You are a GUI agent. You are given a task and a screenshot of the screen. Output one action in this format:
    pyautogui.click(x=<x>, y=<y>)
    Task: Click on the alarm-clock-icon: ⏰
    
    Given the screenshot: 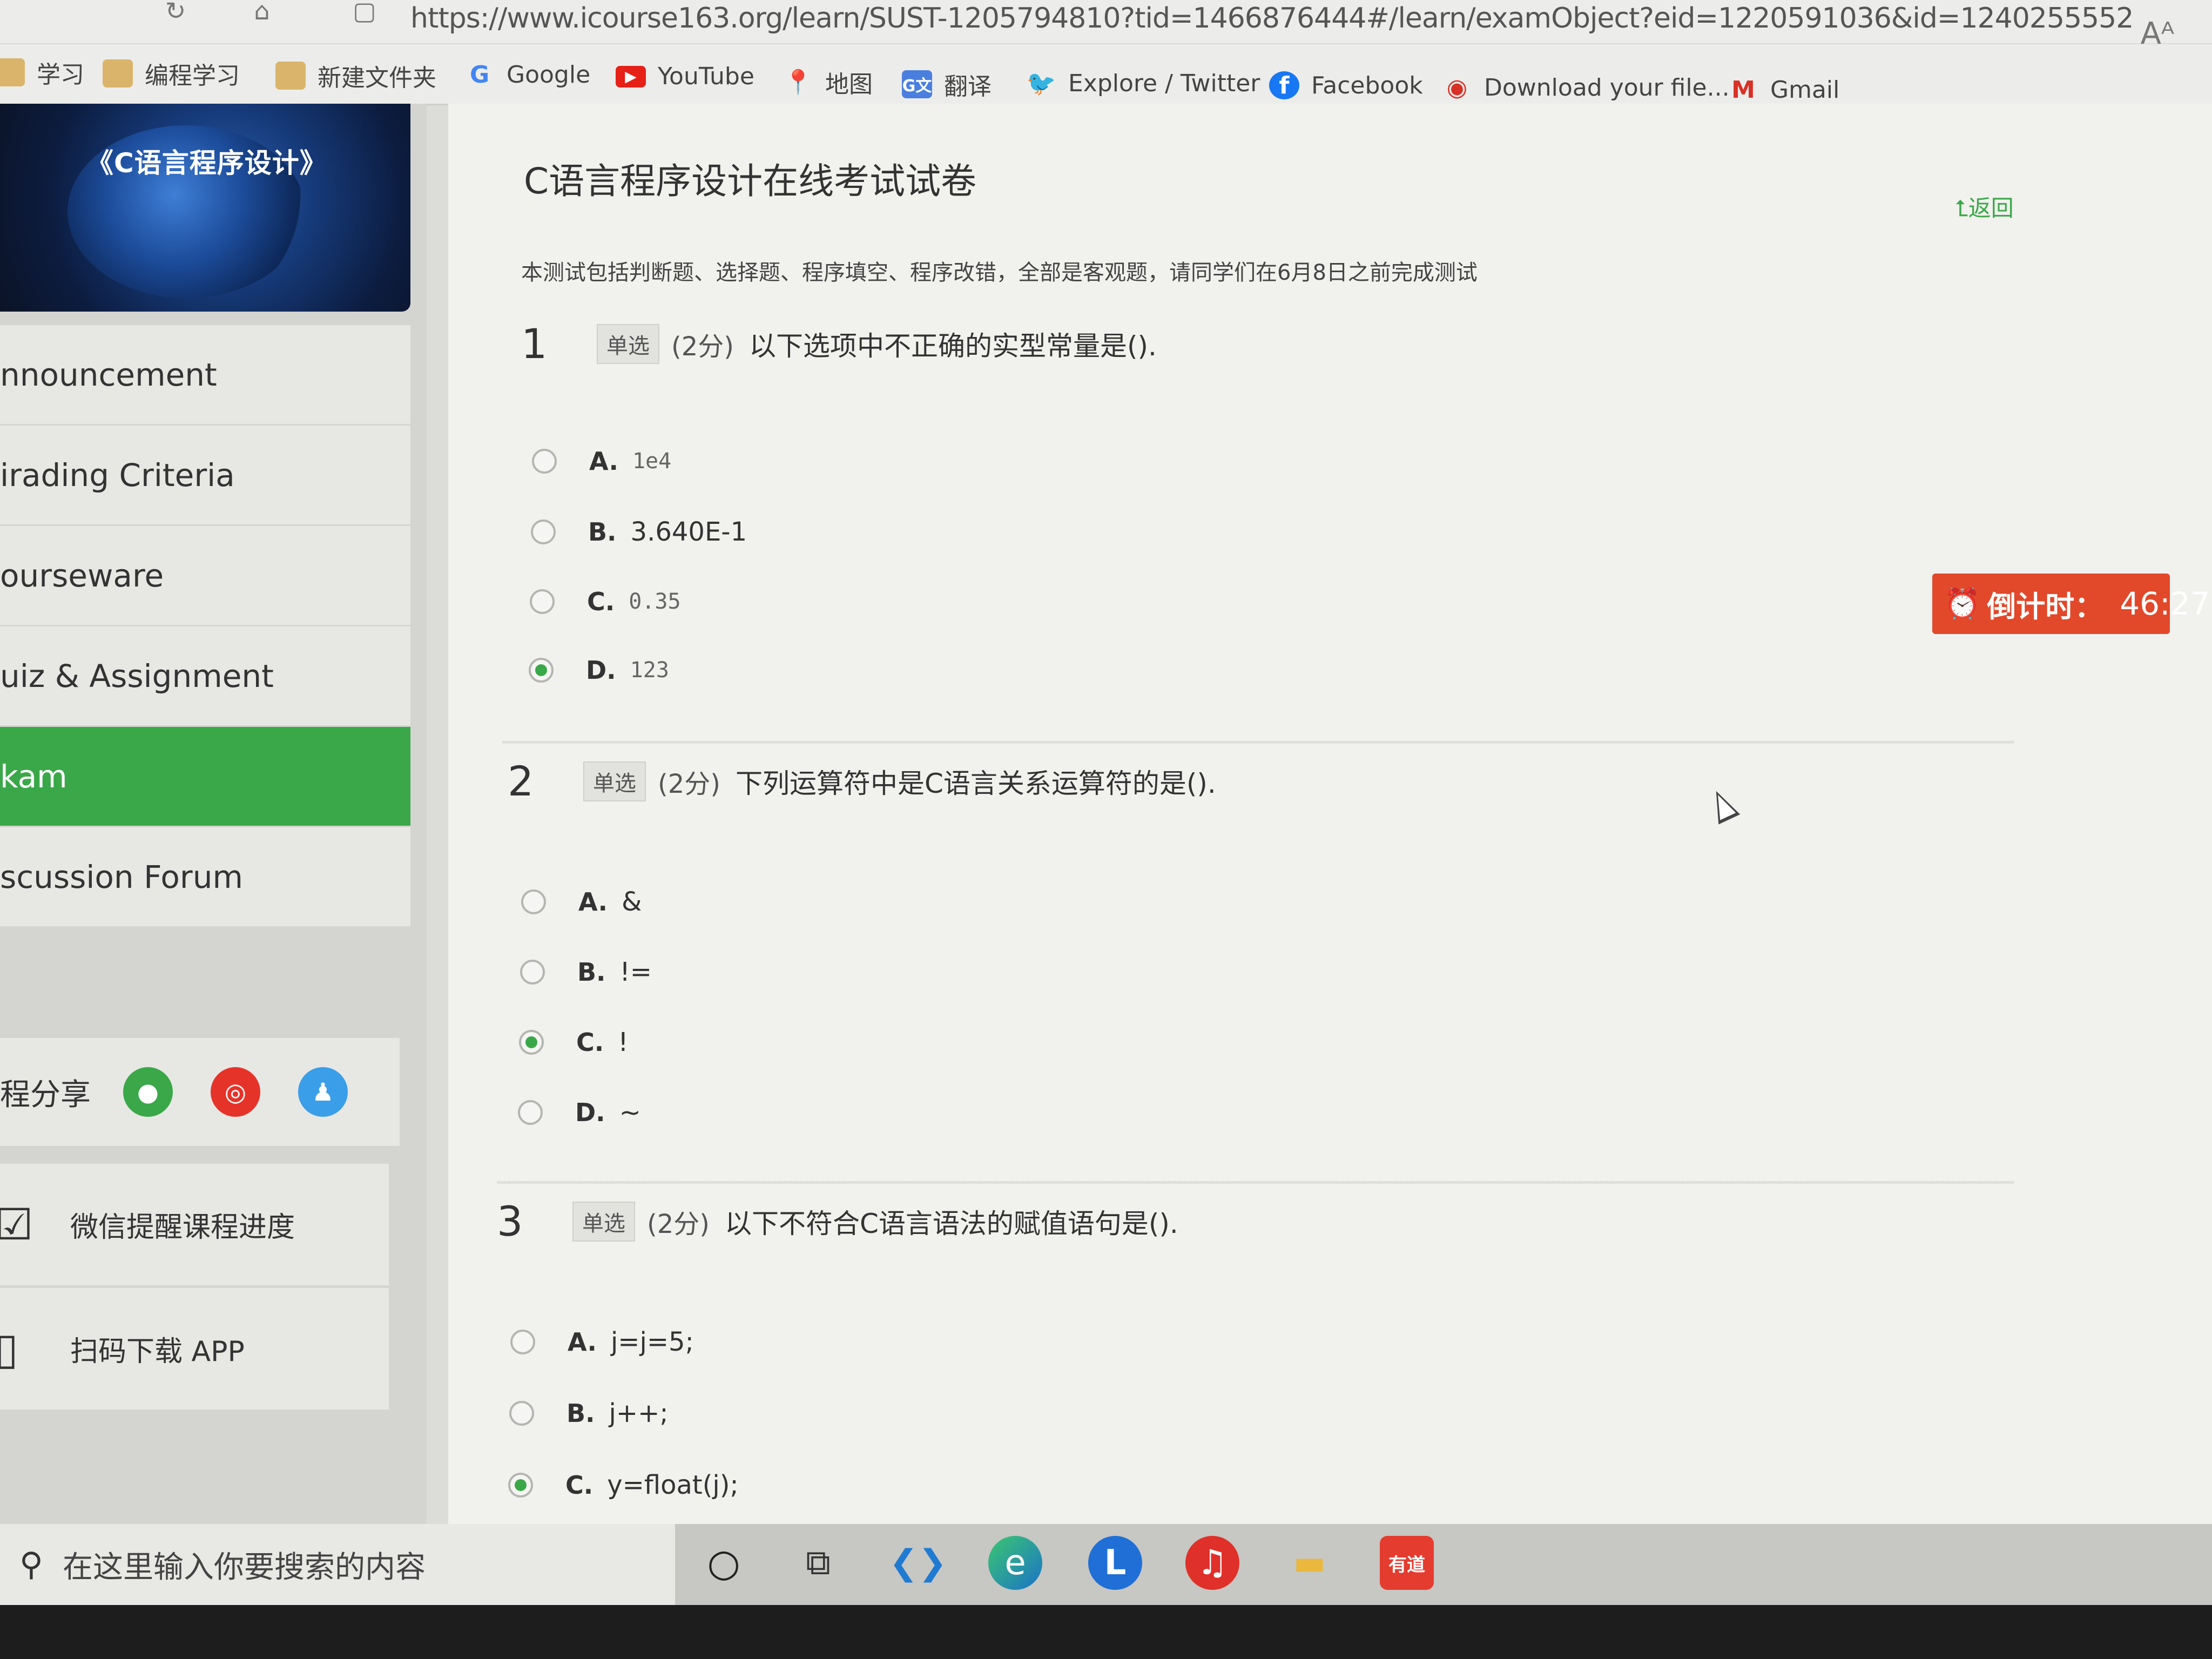 What is the action you would take?
    pyautogui.click(x=1962, y=603)
    